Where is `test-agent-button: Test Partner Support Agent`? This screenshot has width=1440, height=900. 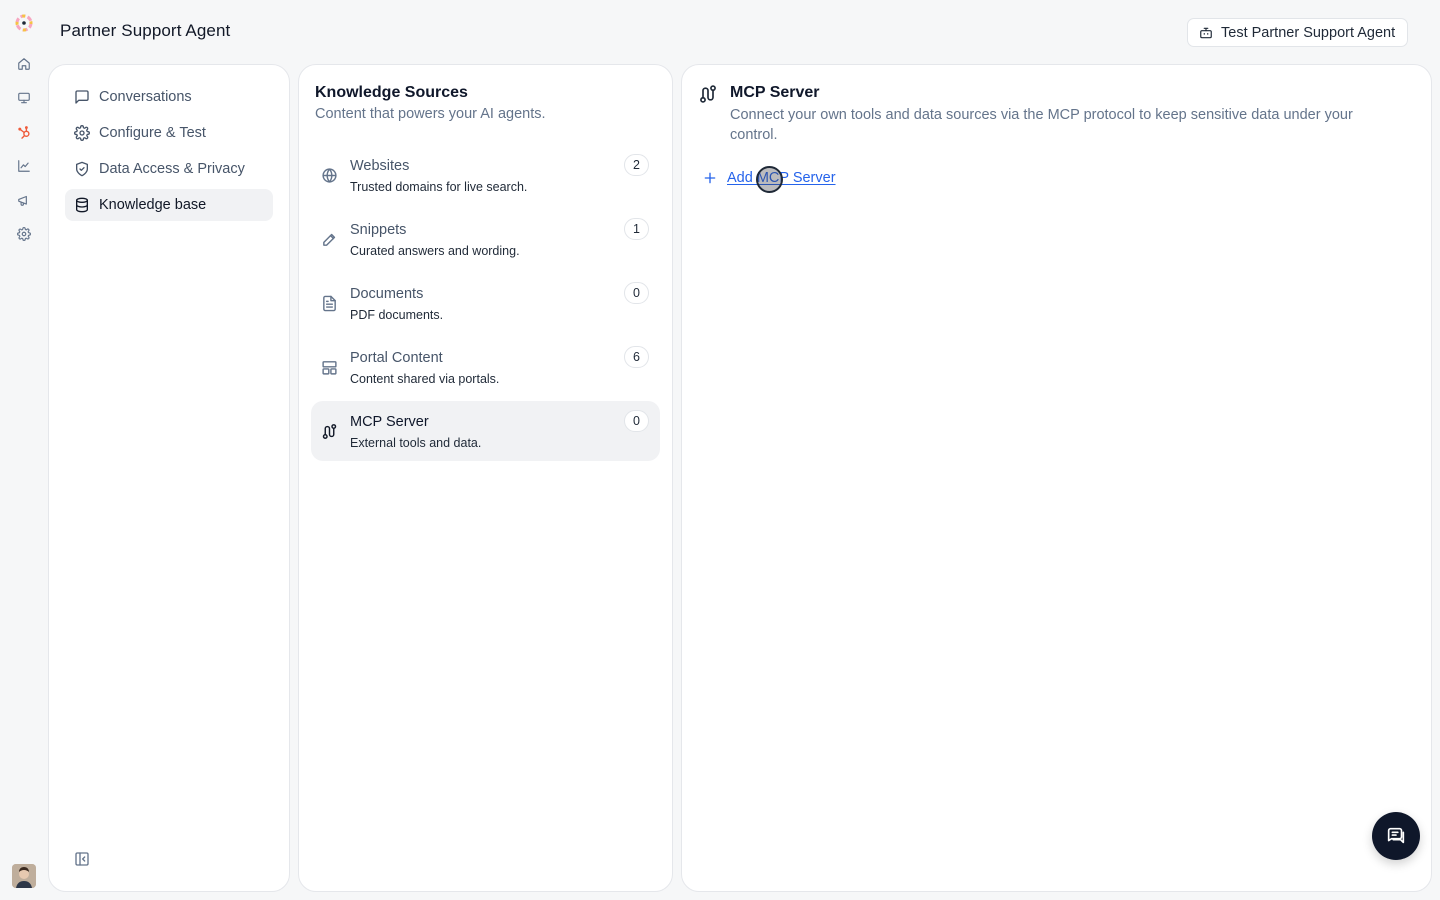 test-agent-button: Test Partner Support Agent is located at coordinates (1297, 32).